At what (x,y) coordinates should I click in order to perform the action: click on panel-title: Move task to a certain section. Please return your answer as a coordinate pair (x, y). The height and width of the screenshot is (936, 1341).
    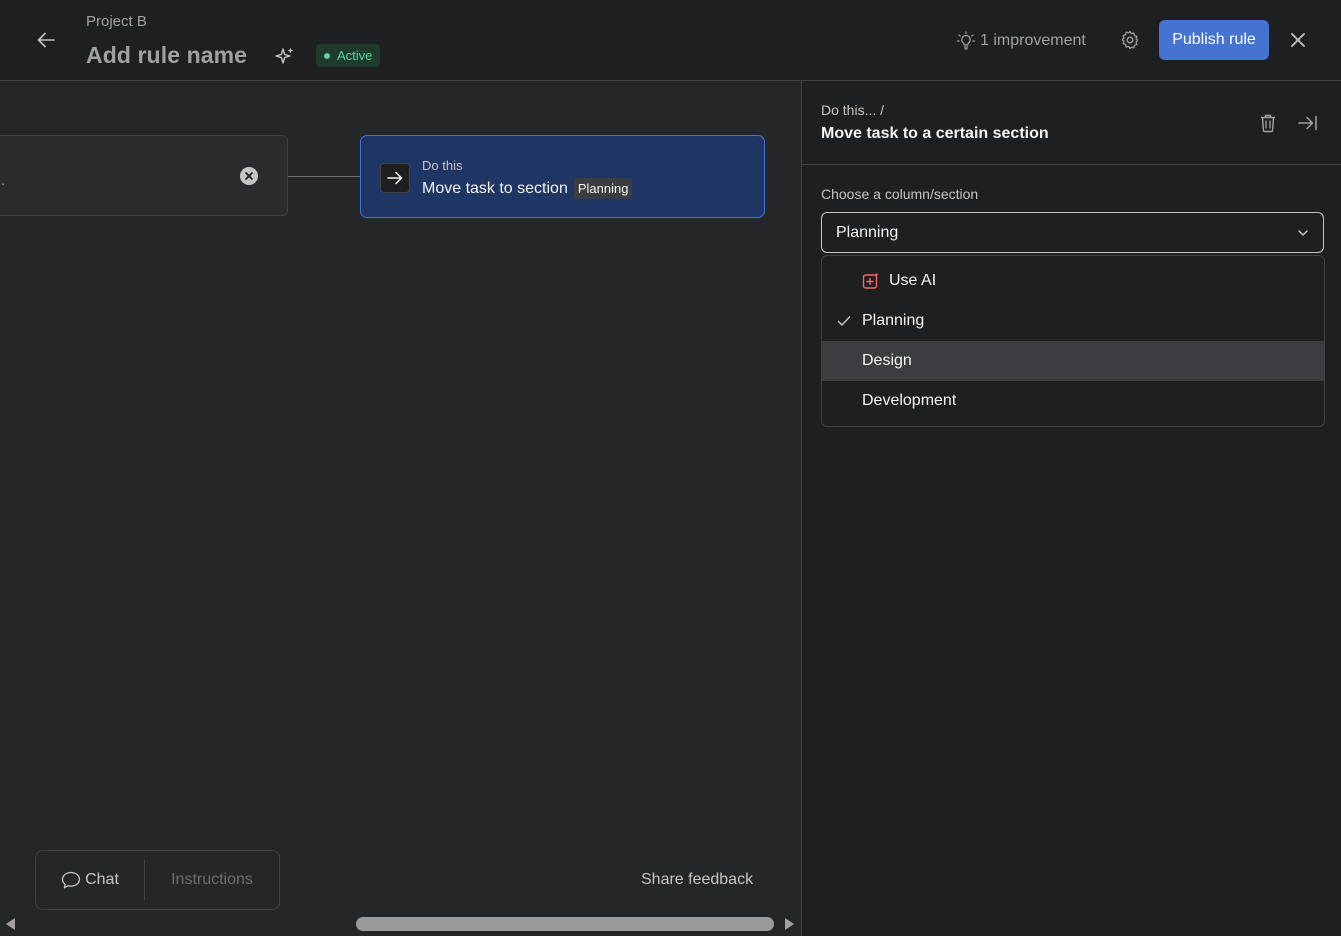
    Looking at the image, I should click on (935, 133).